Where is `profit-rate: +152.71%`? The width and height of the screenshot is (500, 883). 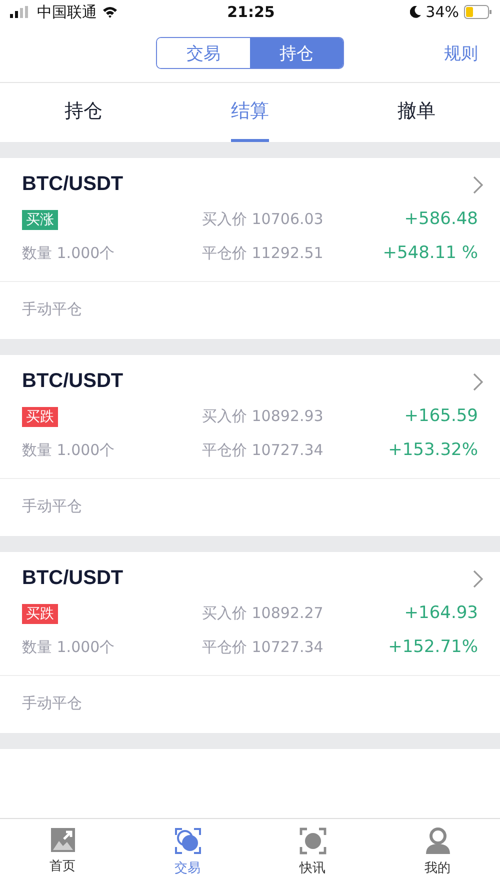 profit-rate: +152.71% is located at coordinates (433, 647).